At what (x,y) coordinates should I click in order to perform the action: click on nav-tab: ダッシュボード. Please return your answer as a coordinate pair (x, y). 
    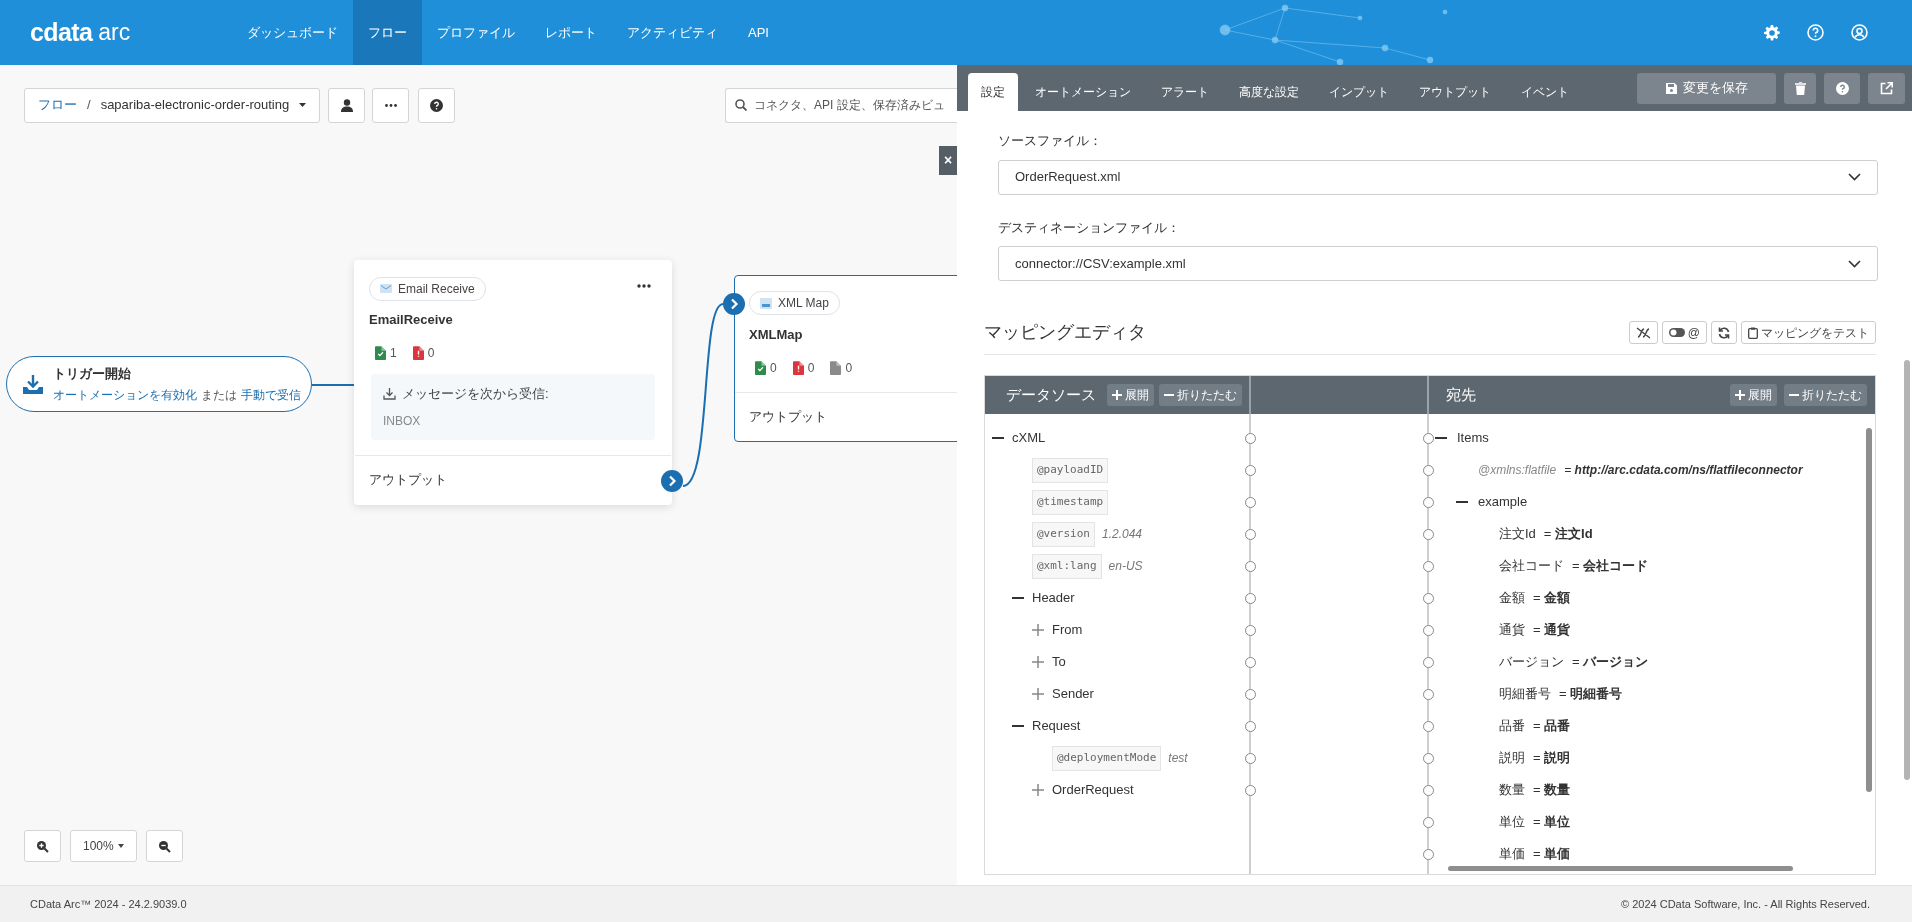
    Looking at the image, I should click on (292, 32).